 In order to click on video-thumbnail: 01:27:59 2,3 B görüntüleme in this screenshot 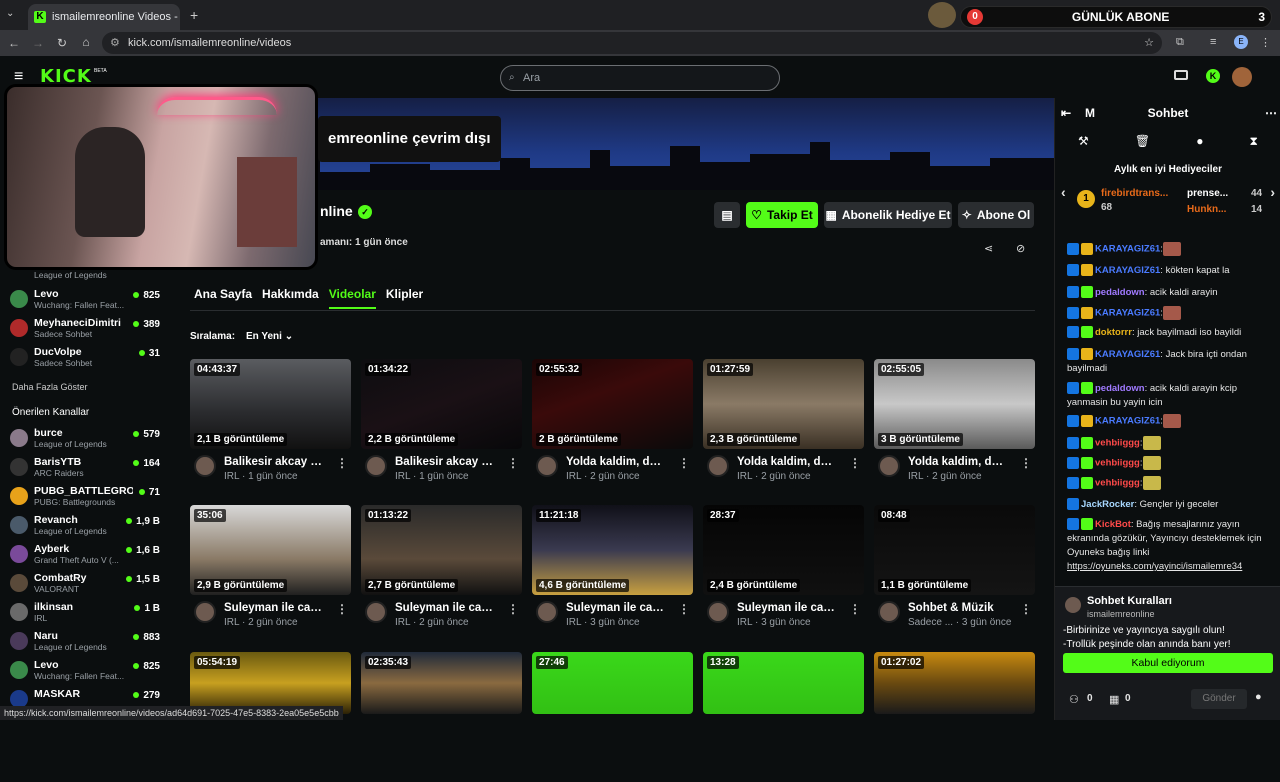, I will do `click(783, 404)`.